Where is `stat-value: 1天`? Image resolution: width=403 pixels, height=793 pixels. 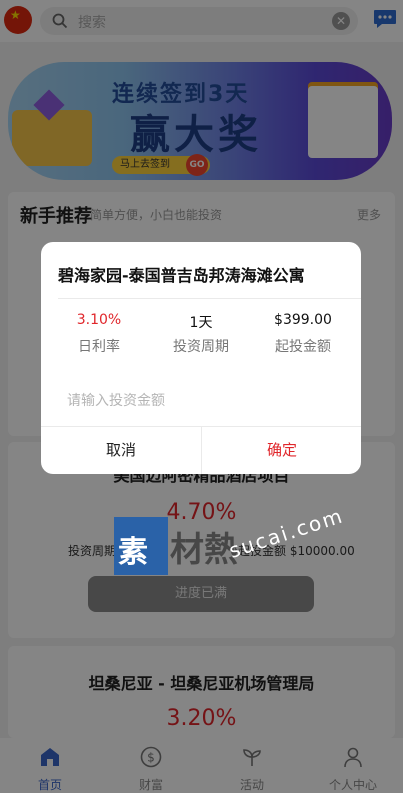
stat-value: 1天 is located at coordinates (201, 323).